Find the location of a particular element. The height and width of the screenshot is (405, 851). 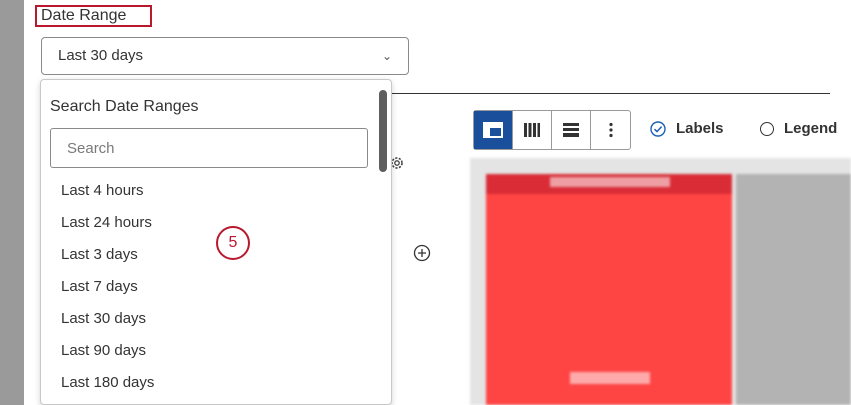

dropdown-scrollbar is located at coordinates (383, 236).